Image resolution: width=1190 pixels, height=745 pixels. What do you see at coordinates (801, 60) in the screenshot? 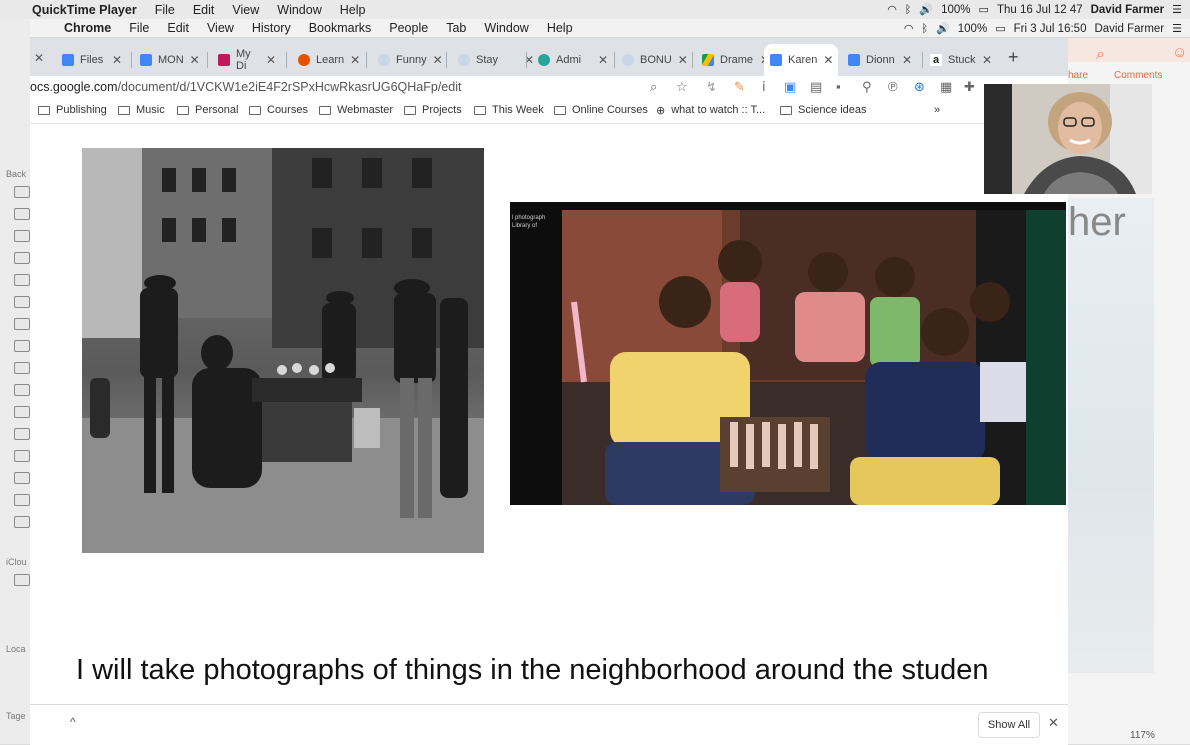
I see `tab-karen: Karen ✕` at bounding box center [801, 60].